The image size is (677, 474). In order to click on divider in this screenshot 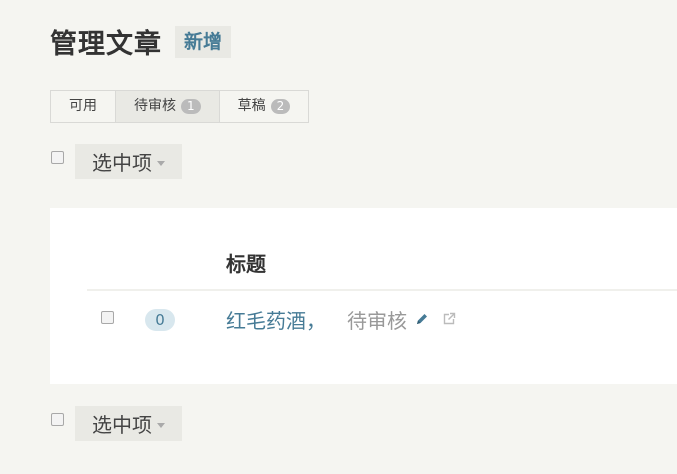, I will do `click(382, 290)`.